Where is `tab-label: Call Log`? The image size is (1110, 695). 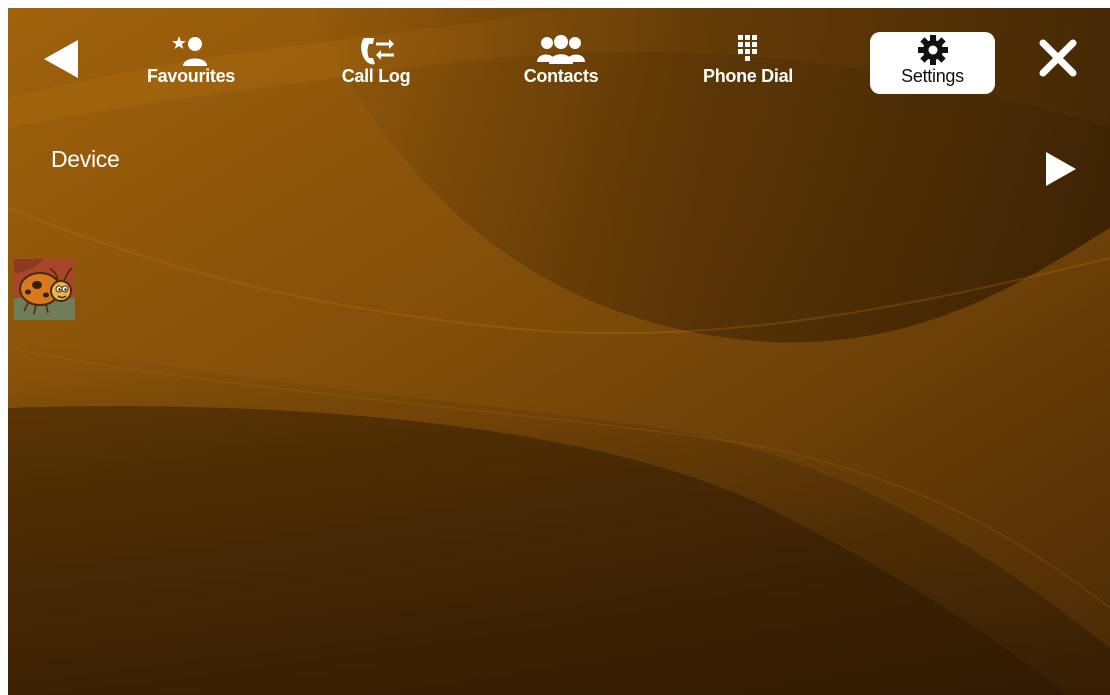
tab-label: Call Log is located at coordinates (376, 76).